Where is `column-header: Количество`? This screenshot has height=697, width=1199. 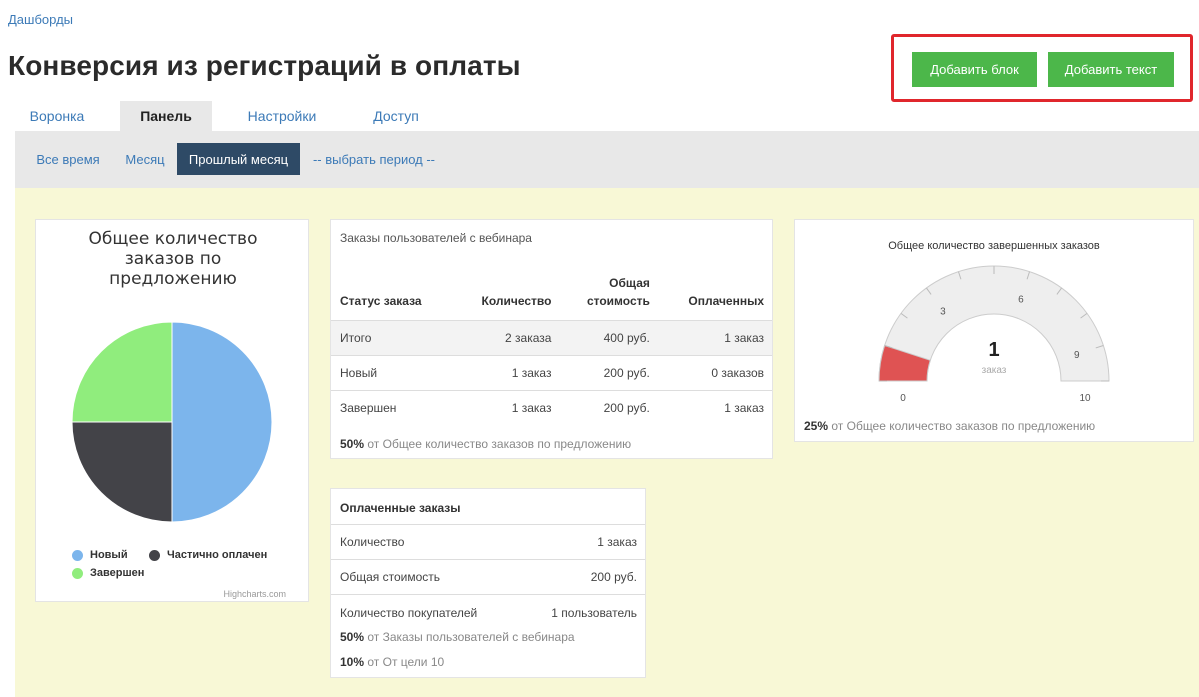
column-header: Количество is located at coordinates (506, 290).